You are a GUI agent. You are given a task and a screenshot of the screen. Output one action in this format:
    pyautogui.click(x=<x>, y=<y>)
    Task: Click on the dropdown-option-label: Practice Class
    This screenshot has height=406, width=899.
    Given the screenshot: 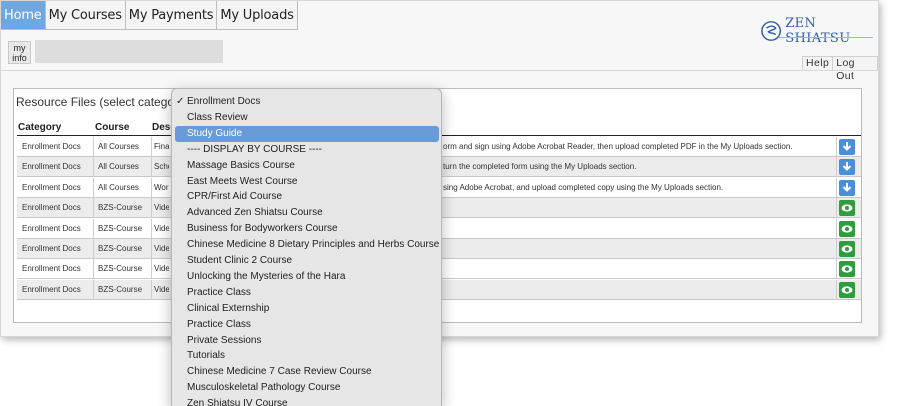 What is the action you would take?
    pyautogui.click(x=219, y=292)
    